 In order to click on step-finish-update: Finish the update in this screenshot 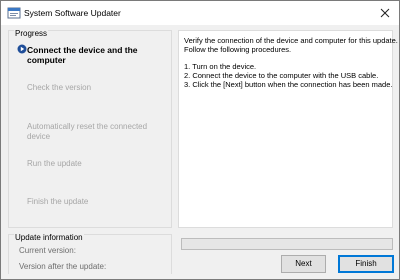, I will do `click(58, 201)`.